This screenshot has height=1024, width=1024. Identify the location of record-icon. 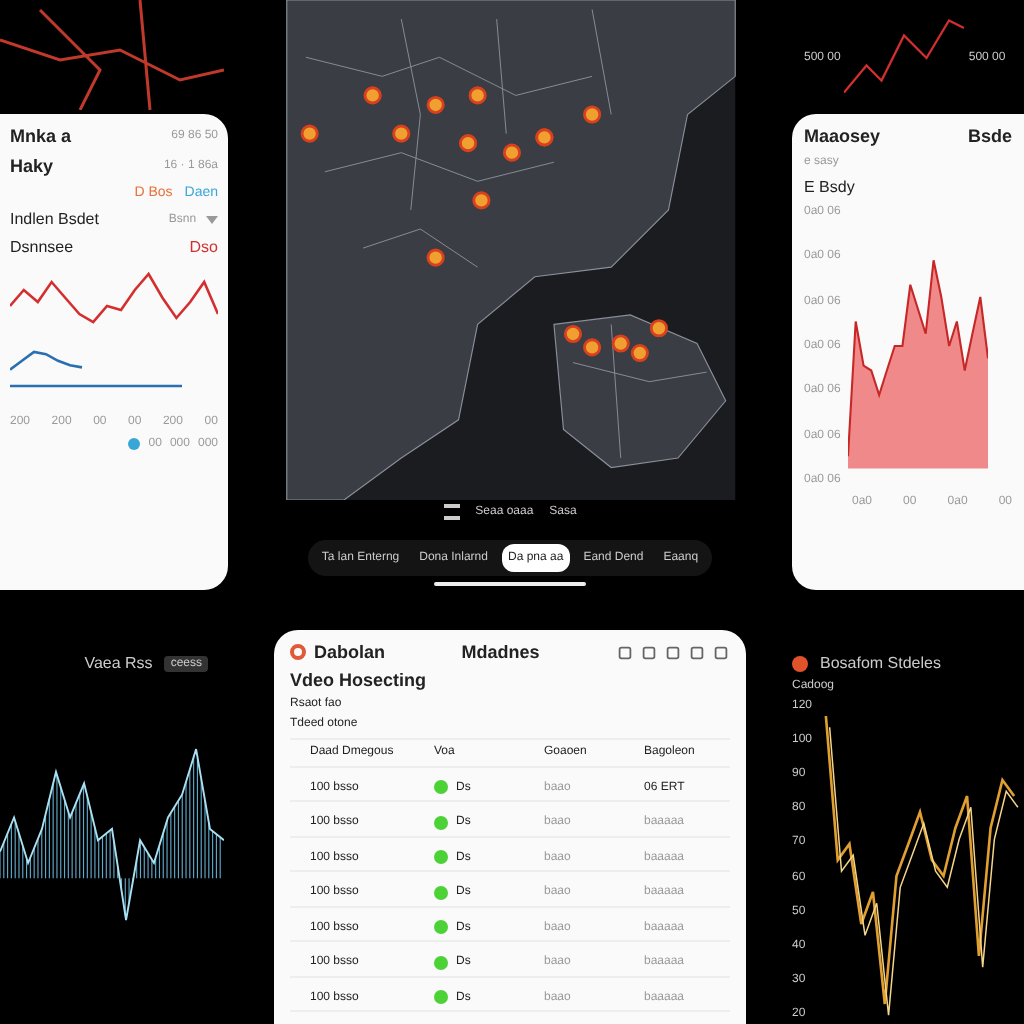
(800, 663).